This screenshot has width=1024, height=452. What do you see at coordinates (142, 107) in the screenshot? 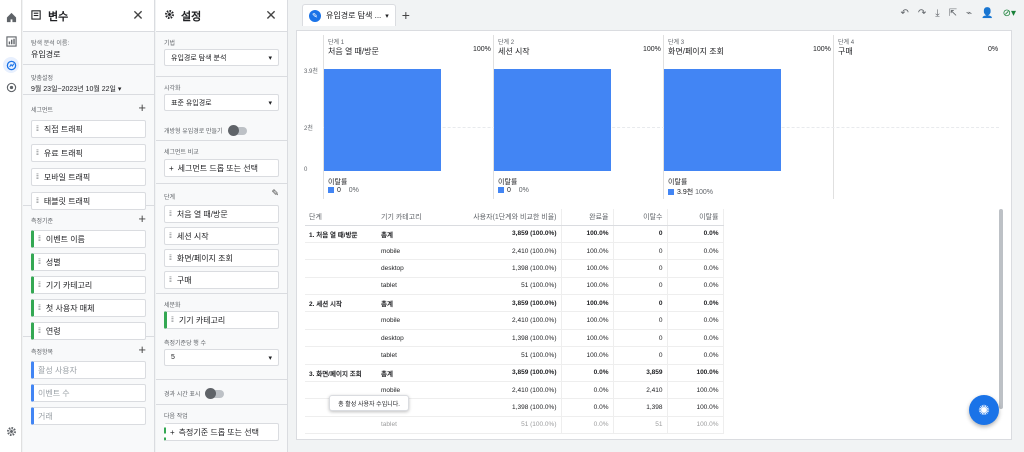
I see `add-segment-icon: +` at bounding box center [142, 107].